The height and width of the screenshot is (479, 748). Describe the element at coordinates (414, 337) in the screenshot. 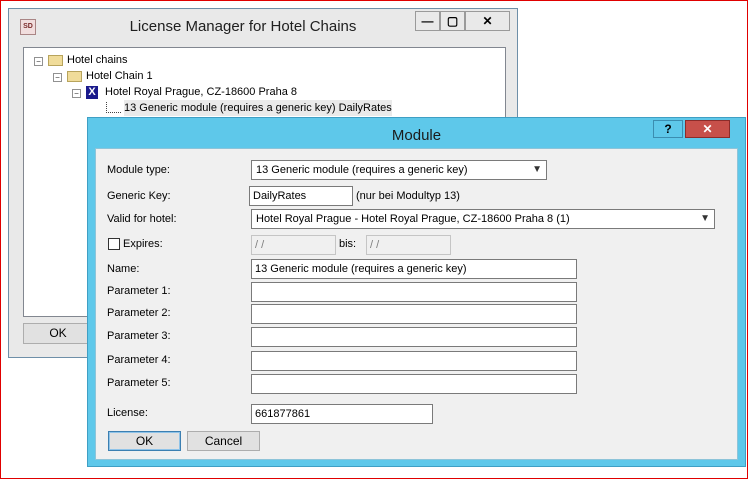

I see `parameter-3-input` at that location.